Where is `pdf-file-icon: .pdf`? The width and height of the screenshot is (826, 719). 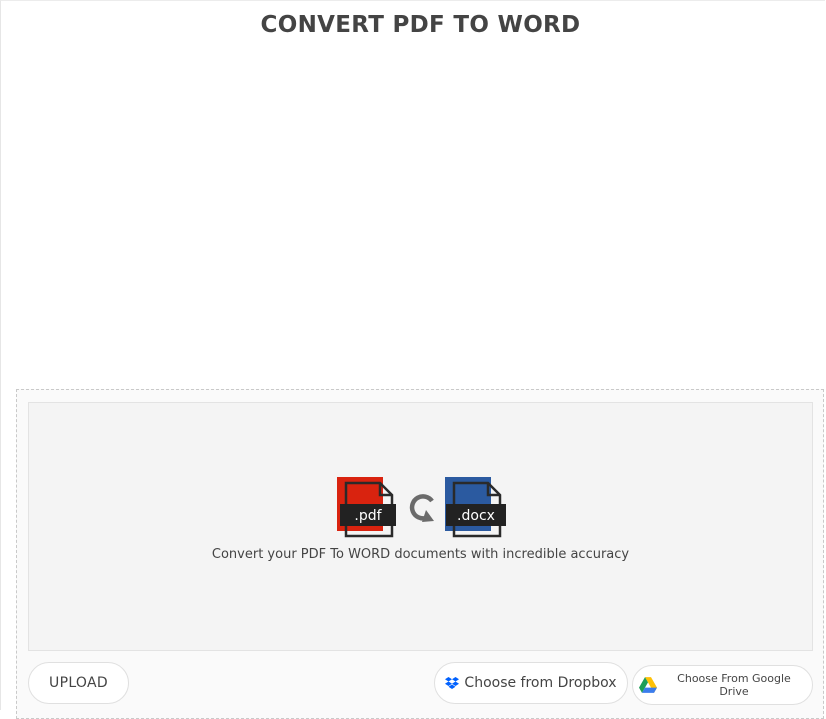 pdf-file-icon: .pdf is located at coordinates (366, 507).